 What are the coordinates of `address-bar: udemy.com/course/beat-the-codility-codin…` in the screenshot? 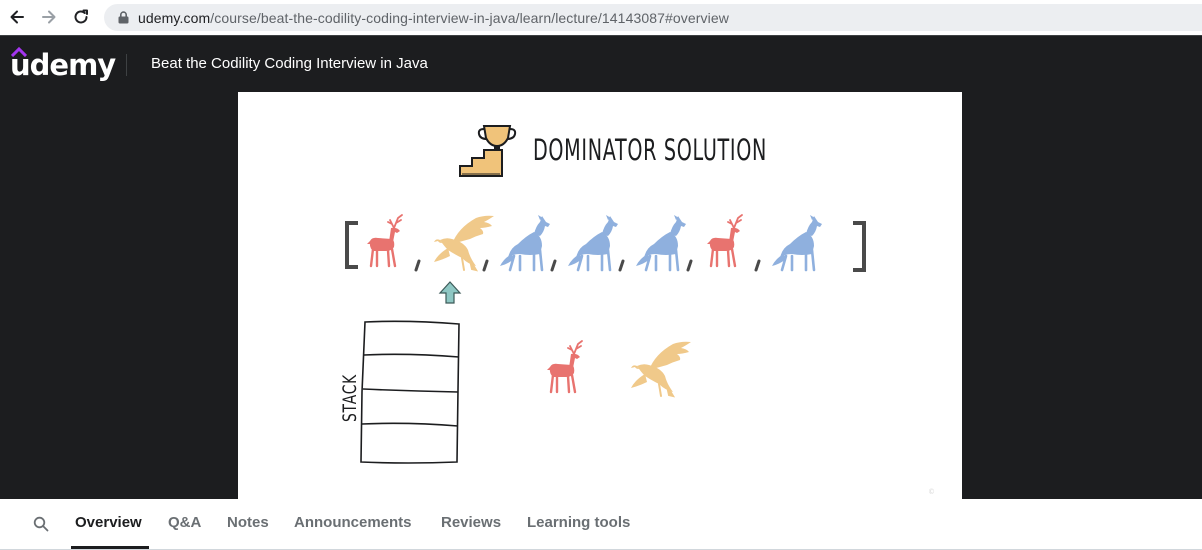 It's located at (653, 17).